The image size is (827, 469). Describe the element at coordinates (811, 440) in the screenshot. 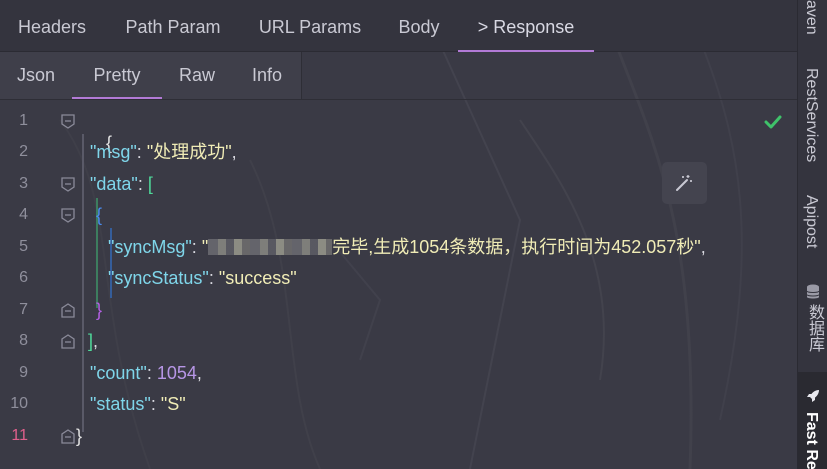

I see `sidebar-item-fast-request: Fast Re` at that location.